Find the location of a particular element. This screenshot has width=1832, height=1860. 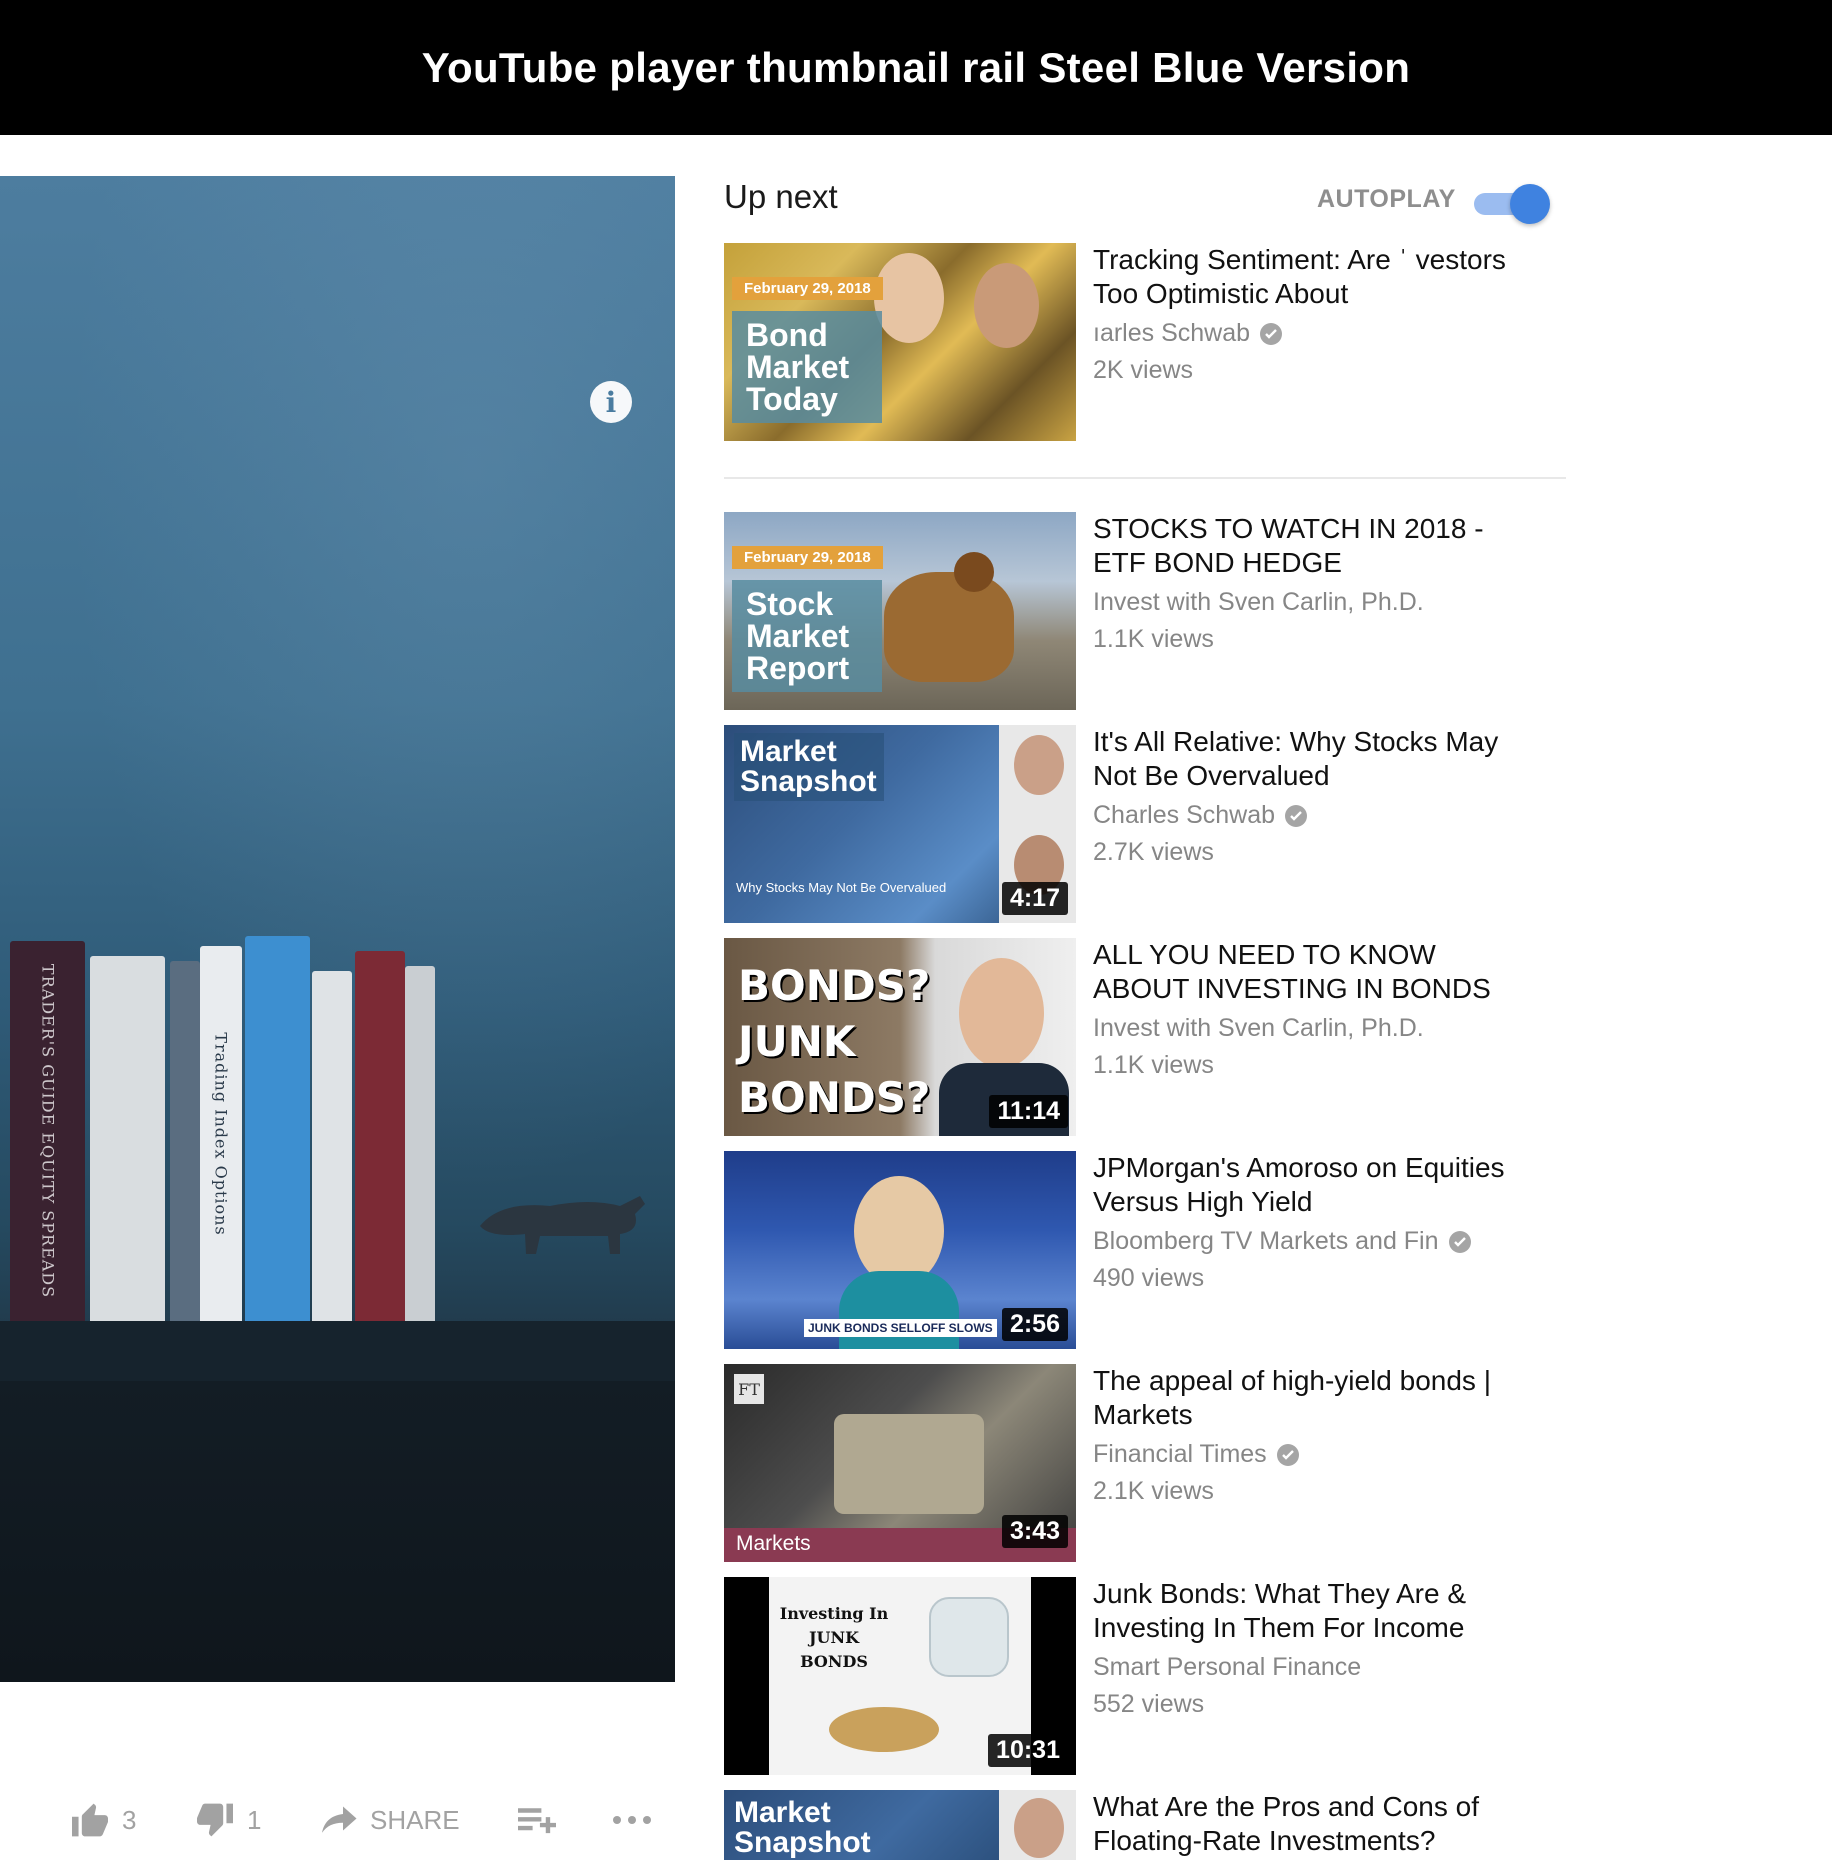

video-thumbnail: BONDS? JUNK BONDS? 11:14 is located at coordinates (900, 1037).